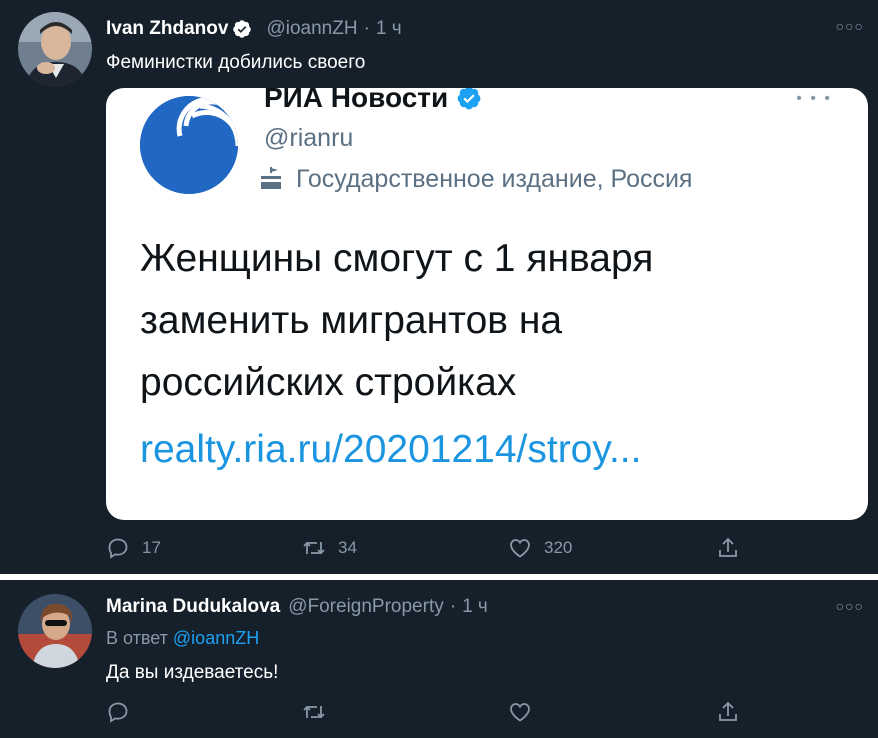 This screenshot has height=738, width=878. I want to click on reply-context: В ответ @ioannZH, so click(182, 638).